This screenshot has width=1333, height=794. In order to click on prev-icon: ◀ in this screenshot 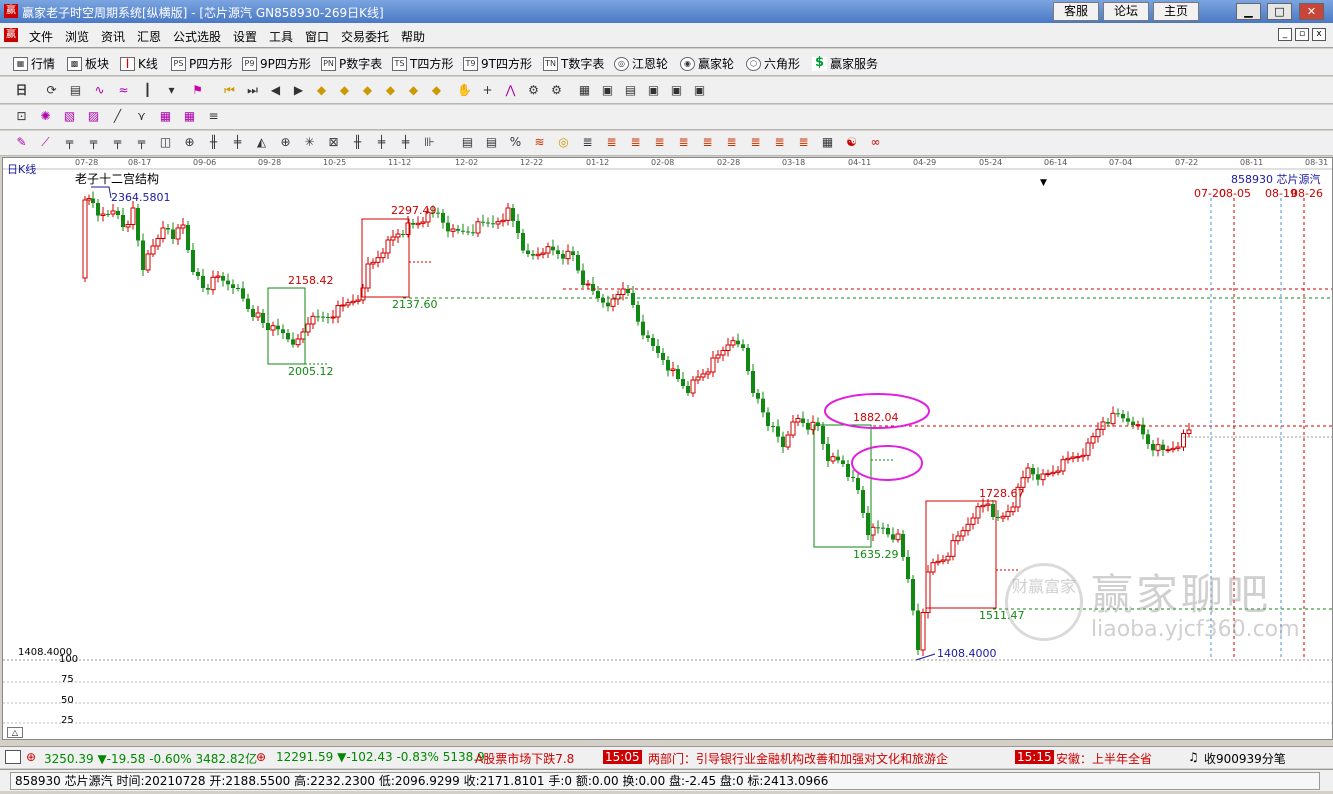, I will do `click(275, 90)`.